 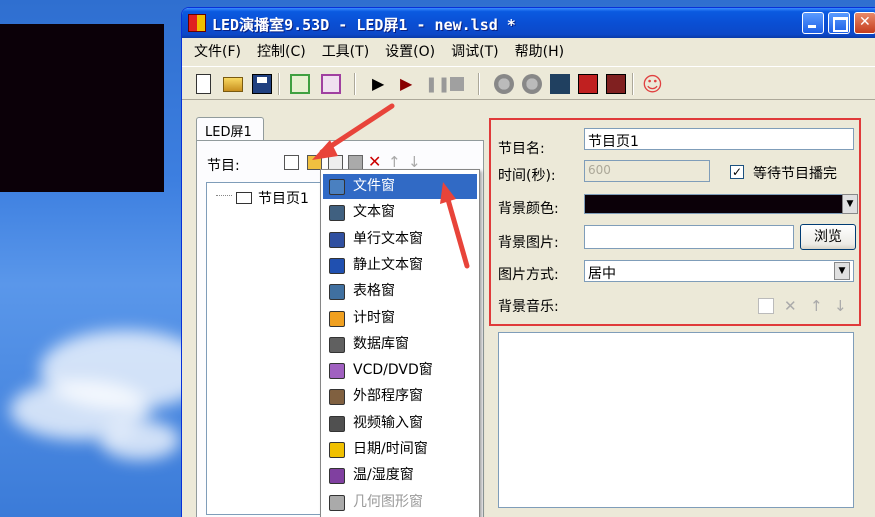 What do you see at coordinates (410, 51) in the screenshot?
I see `menu-settings: 设置(O)` at bounding box center [410, 51].